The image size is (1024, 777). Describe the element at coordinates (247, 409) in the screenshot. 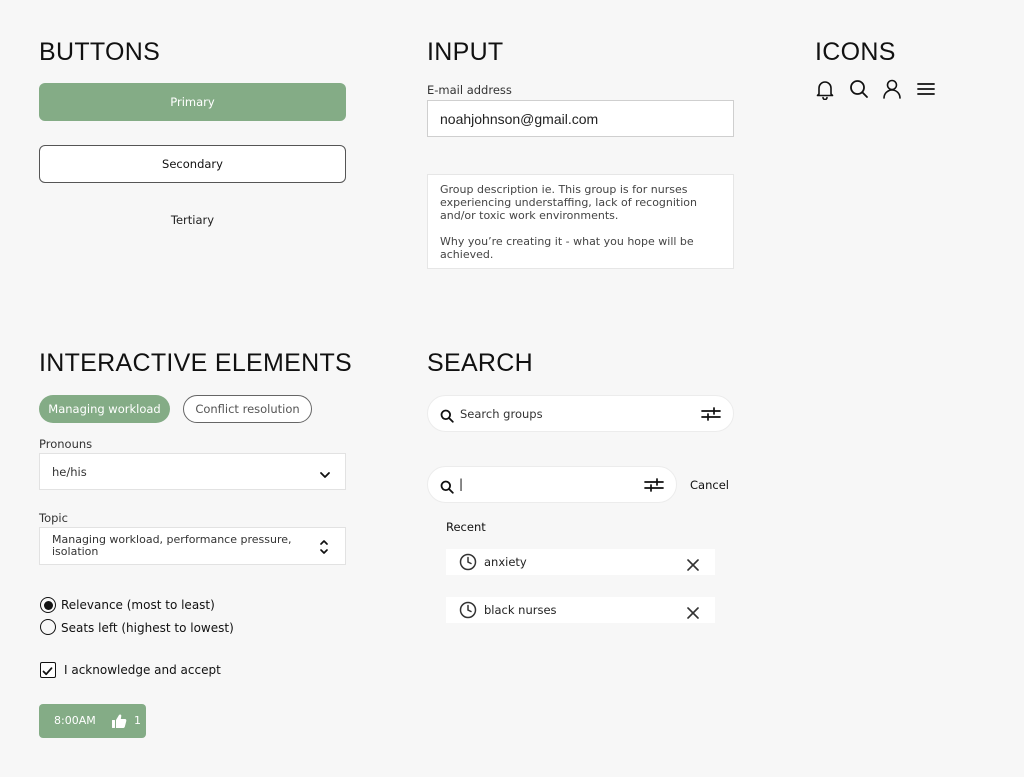

I see `chip-conflict-resolution: Conflict resolution` at that location.